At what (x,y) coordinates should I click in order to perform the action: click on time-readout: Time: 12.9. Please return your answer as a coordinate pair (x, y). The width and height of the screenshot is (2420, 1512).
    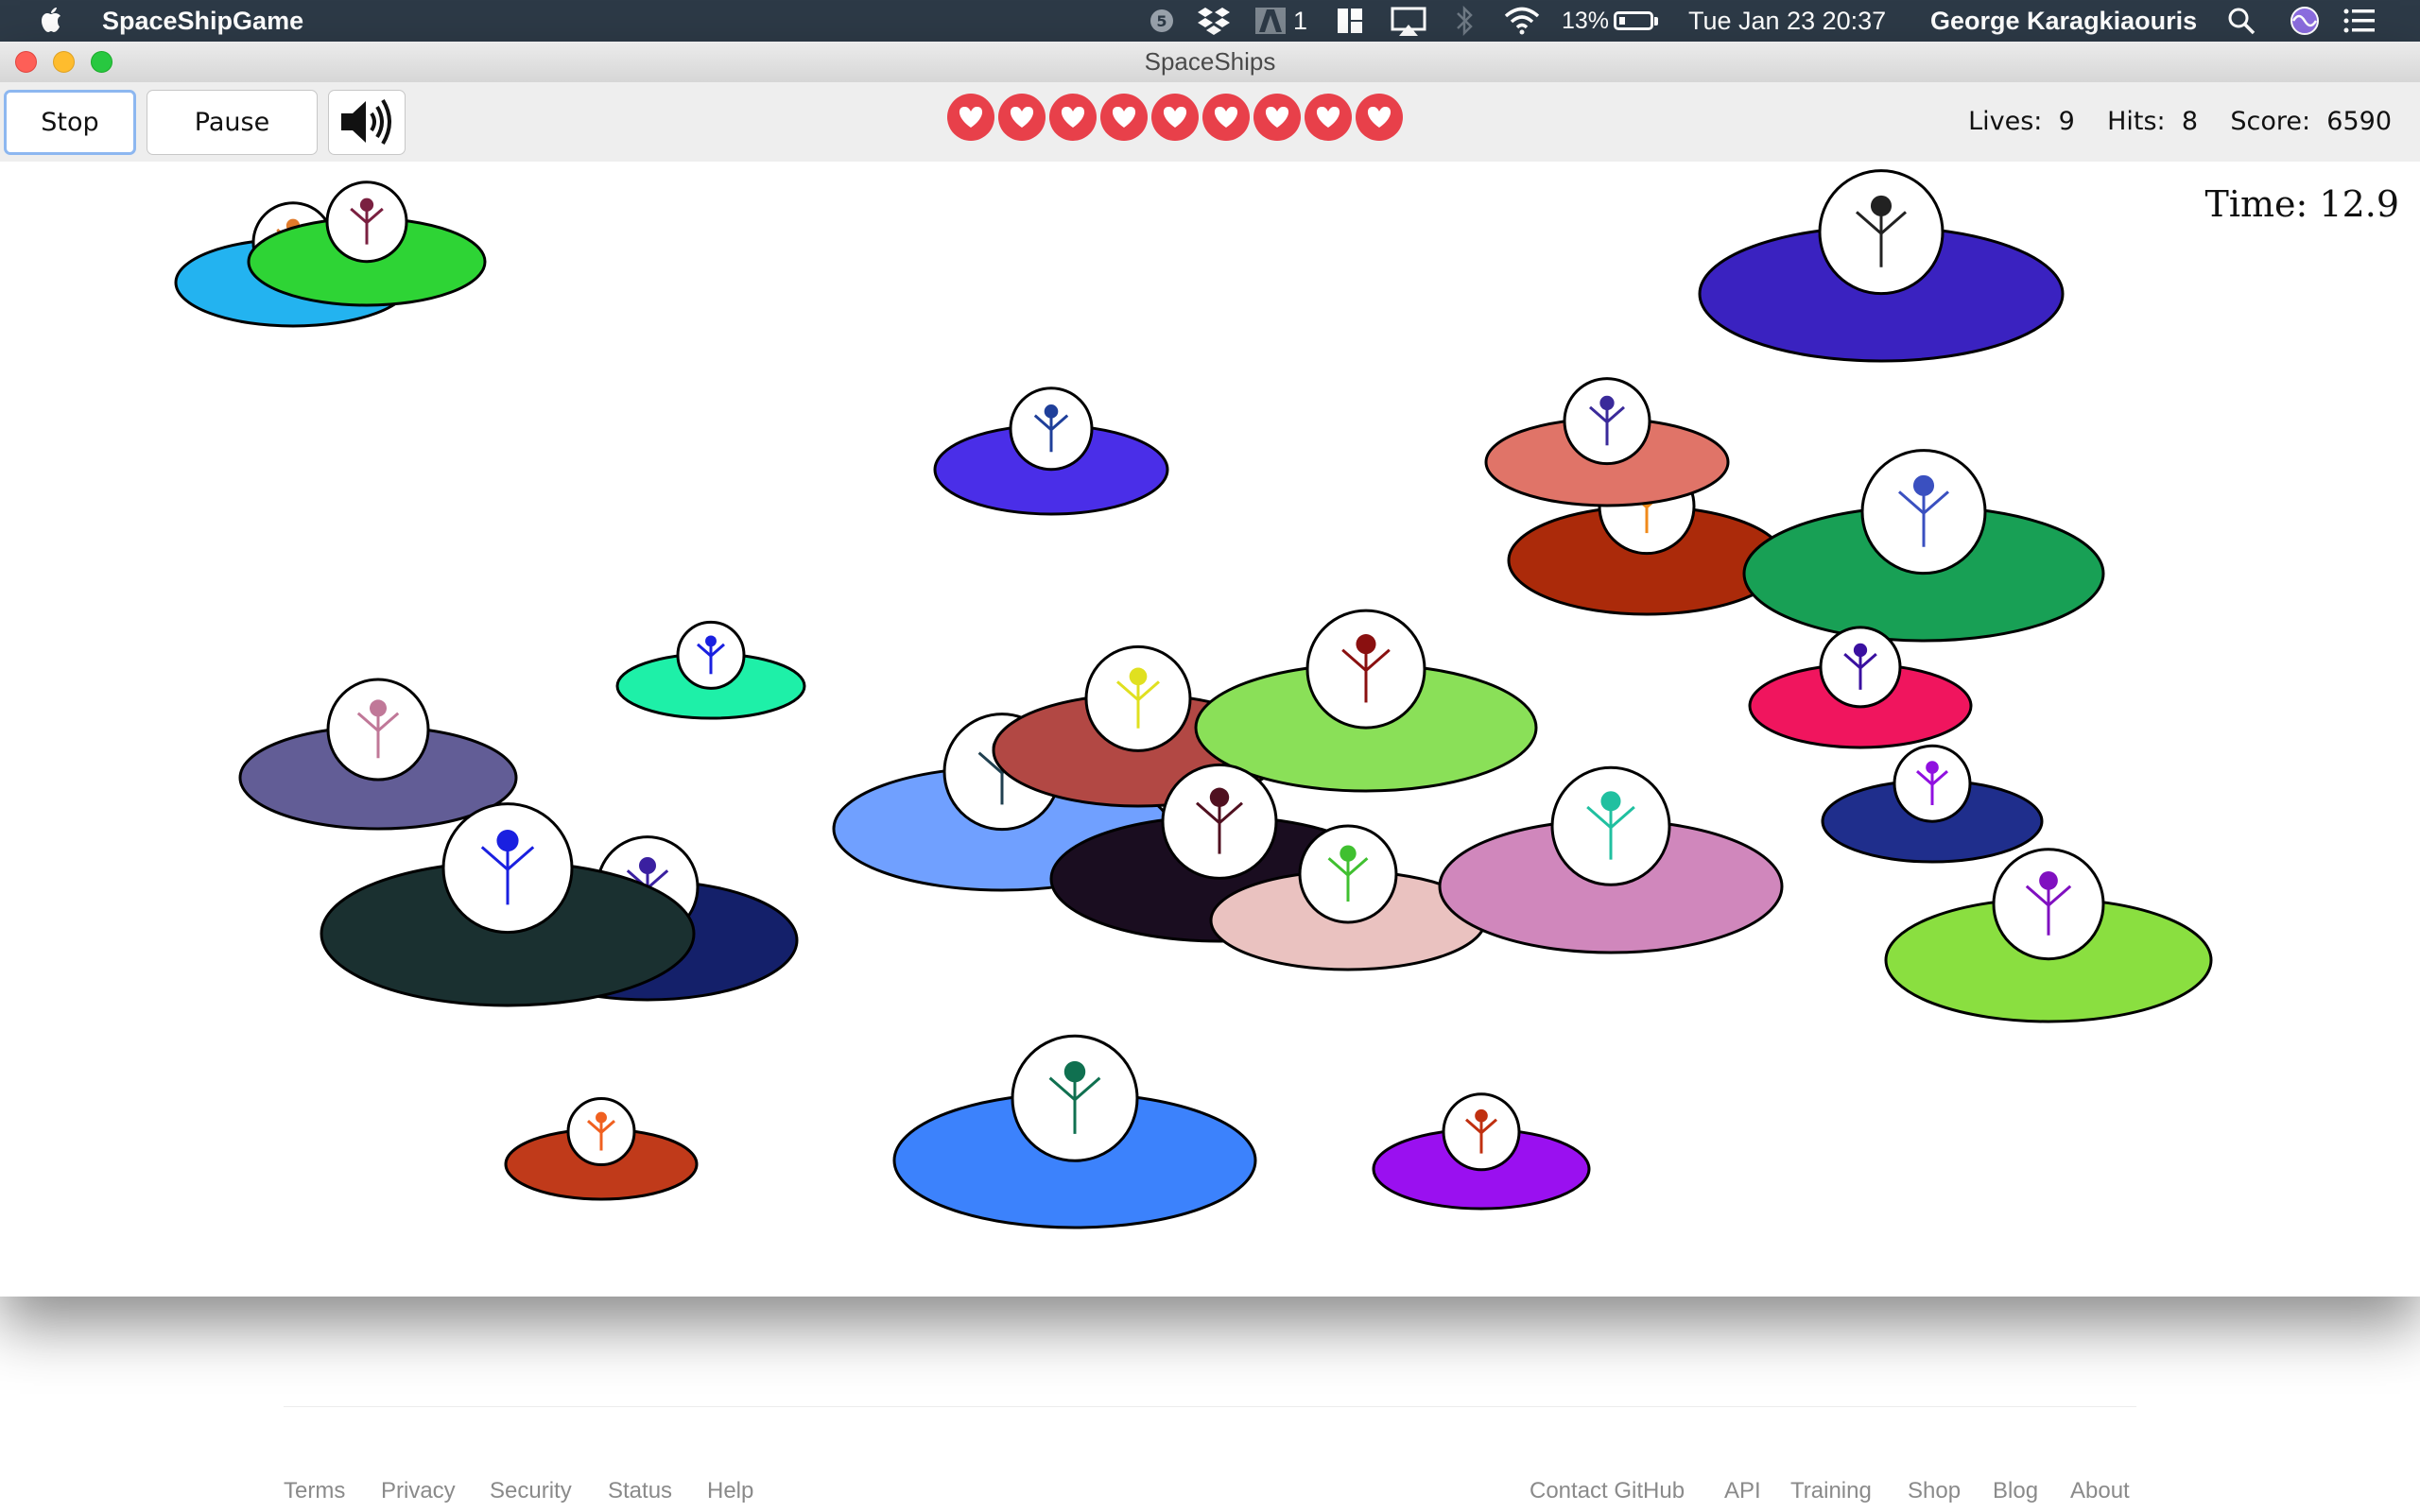
    Looking at the image, I should click on (2301, 204).